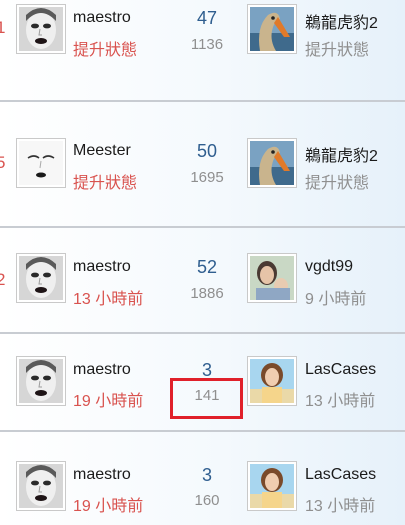 This screenshot has width=405, height=525. I want to click on count-primary: 47, so click(207, 18).